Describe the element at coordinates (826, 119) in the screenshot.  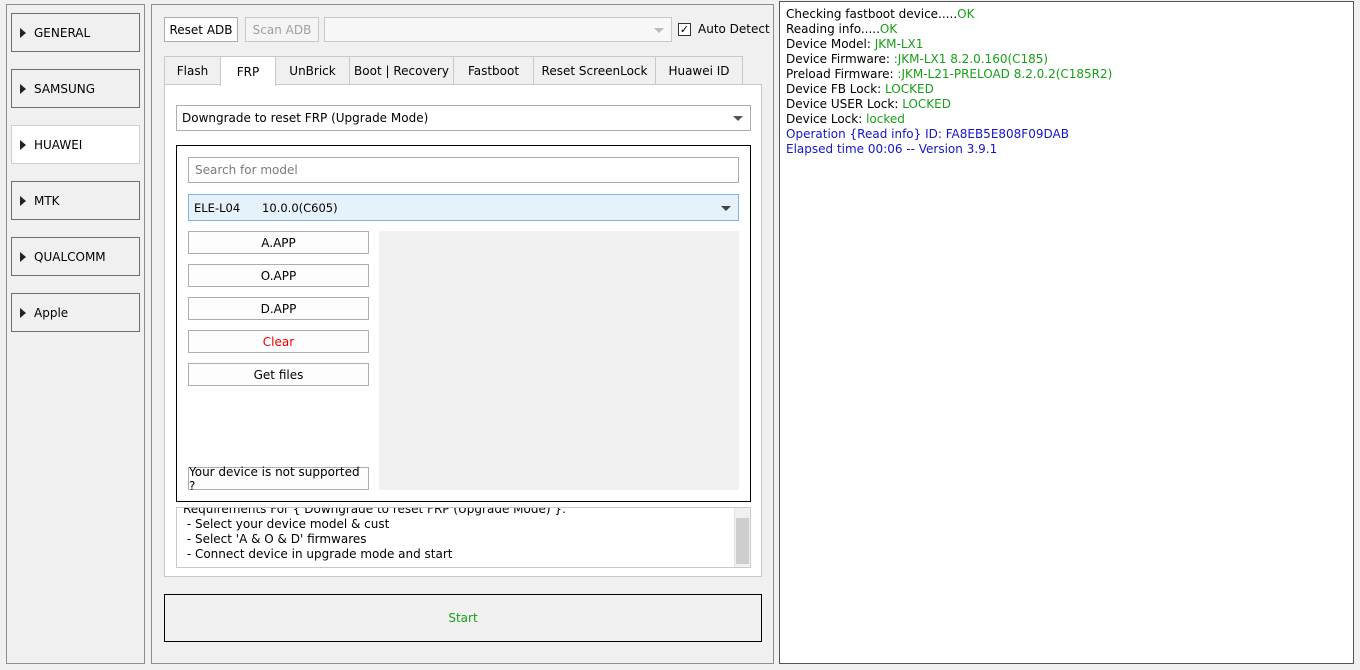
I see `log-label: Device Lock:` at that location.